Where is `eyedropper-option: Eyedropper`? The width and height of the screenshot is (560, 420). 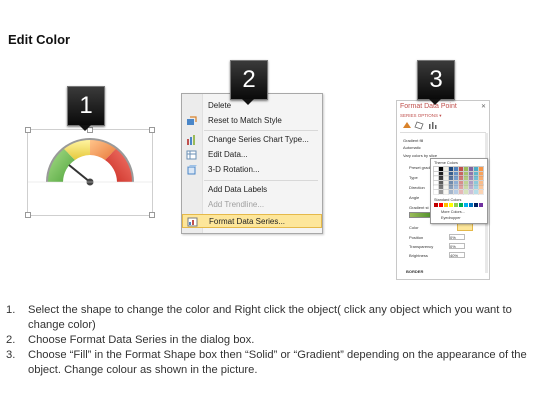 eyedropper-option: Eyedropper is located at coordinates (451, 218).